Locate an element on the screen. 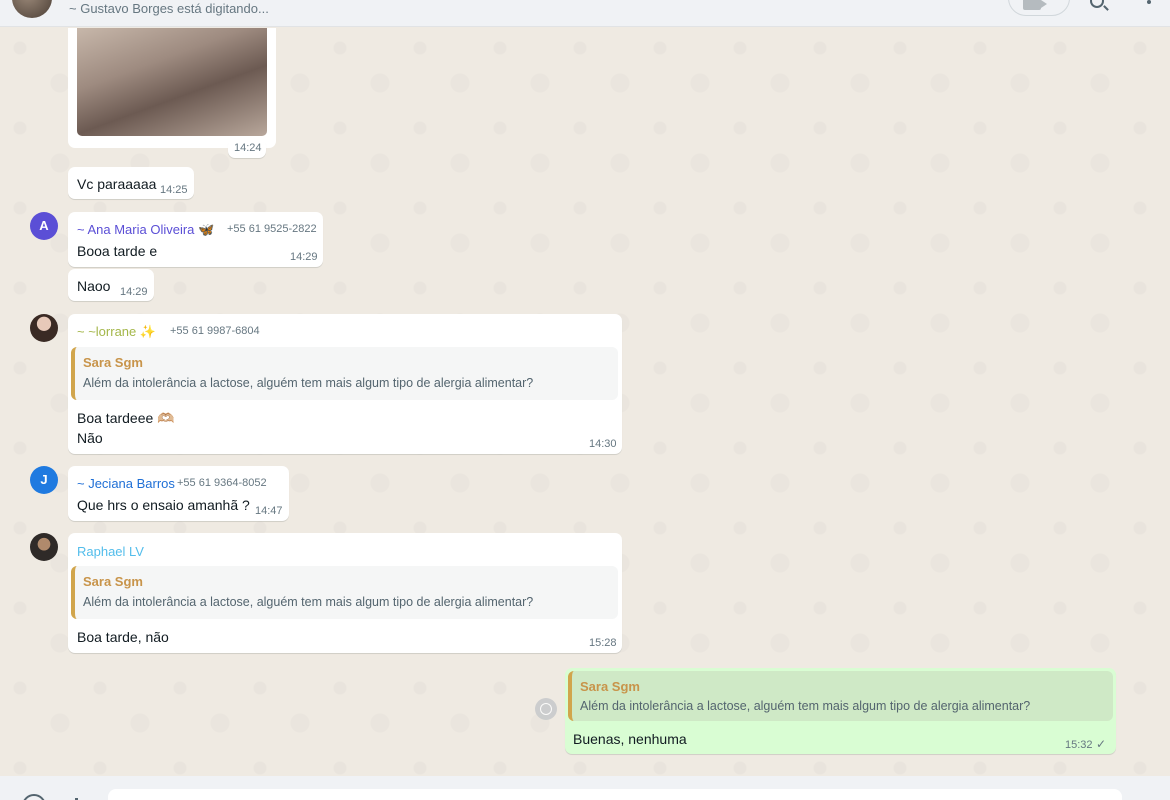 Image resolution: width=1170 pixels, height=800 pixels. video-call-button is located at coordinates (1039, 8).